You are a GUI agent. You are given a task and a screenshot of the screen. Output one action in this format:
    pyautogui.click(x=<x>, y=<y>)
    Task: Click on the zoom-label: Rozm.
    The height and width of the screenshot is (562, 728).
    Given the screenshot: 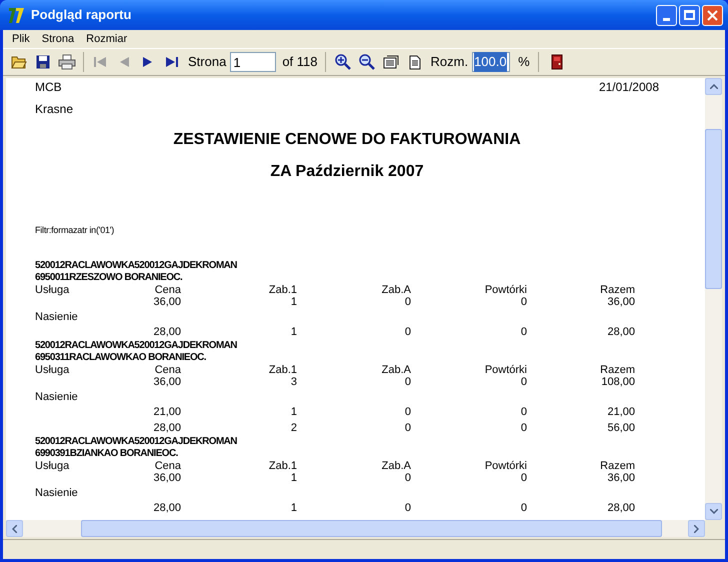 What is the action you would take?
    pyautogui.click(x=449, y=62)
    